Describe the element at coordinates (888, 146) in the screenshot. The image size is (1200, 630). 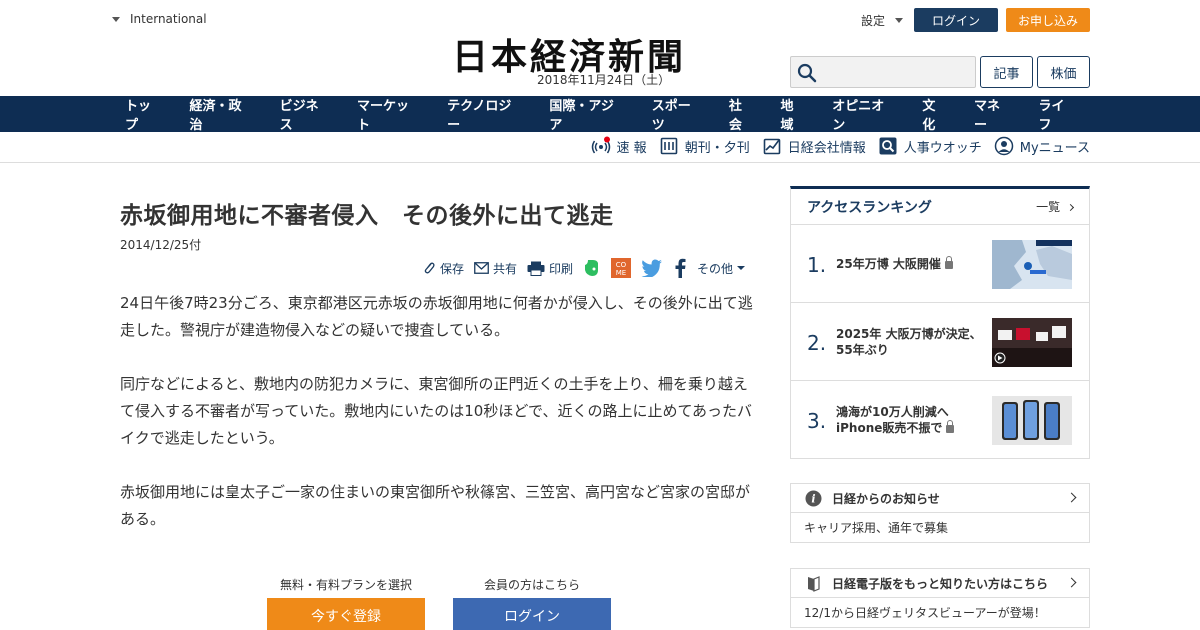
I see `people-search-icon` at that location.